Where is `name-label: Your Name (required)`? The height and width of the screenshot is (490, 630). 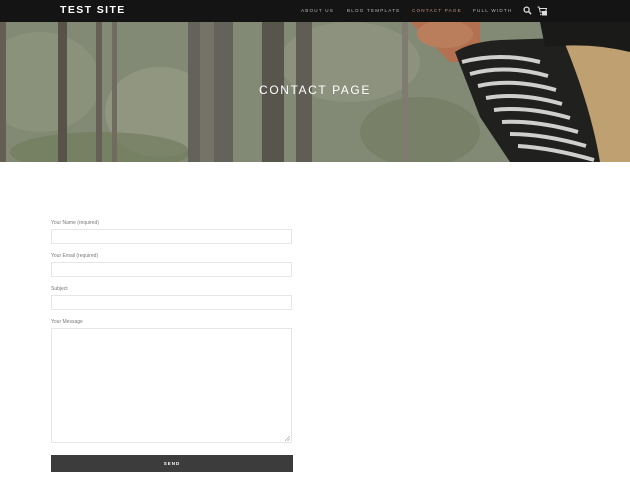 name-label: Your Name (required) is located at coordinates (75, 223).